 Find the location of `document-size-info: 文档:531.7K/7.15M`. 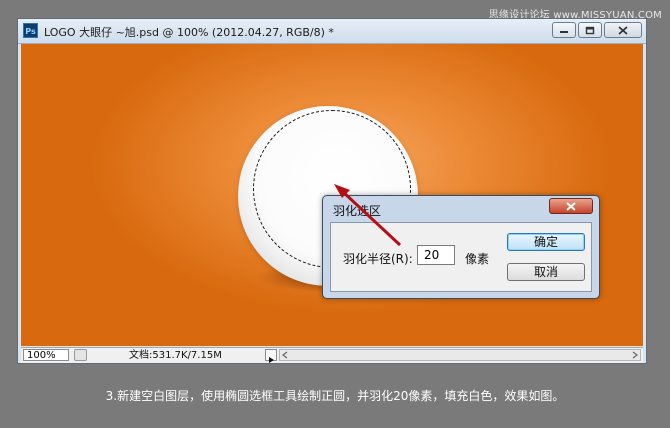

document-size-info: 文档:531.7K/7.15M is located at coordinates (175, 355).